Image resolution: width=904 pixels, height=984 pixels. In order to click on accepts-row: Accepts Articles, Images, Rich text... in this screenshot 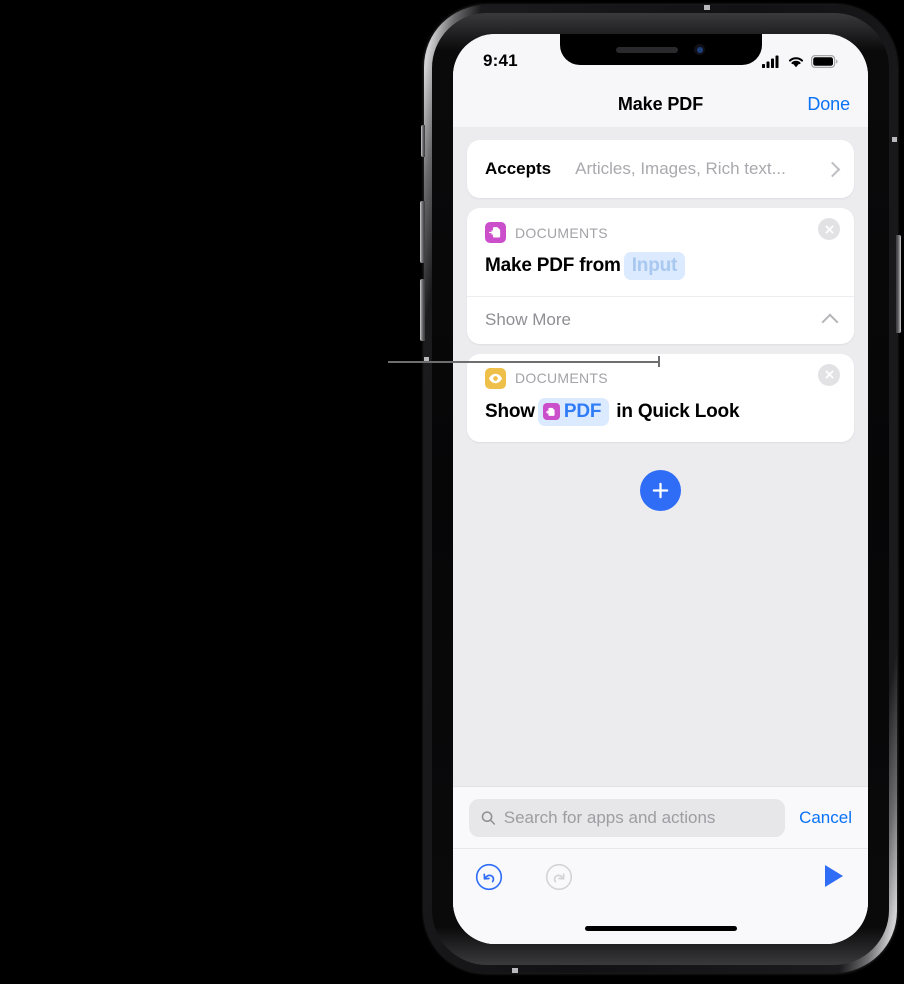, I will do `click(660, 169)`.